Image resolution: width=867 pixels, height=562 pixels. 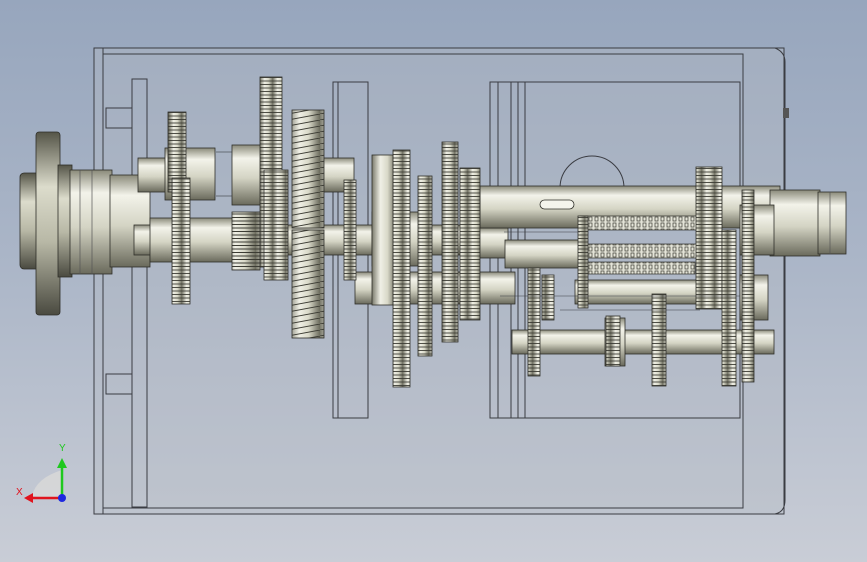 What do you see at coordinates (19, 492) in the screenshot?
I see `triad-x-label: X` at bounding box center [19, 492].